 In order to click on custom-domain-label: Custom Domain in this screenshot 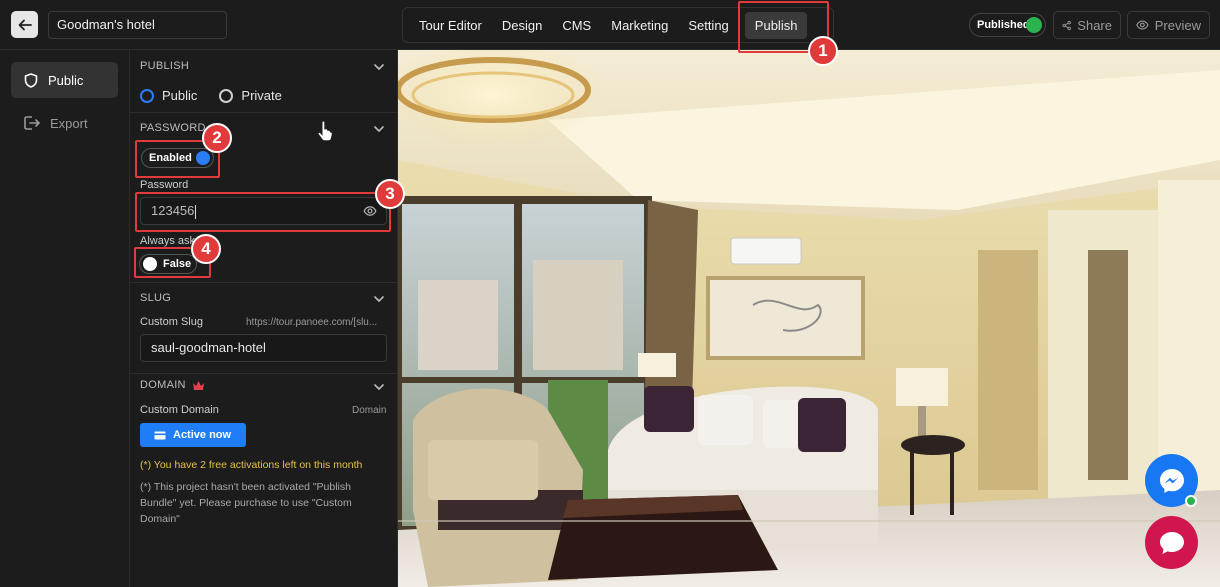, I will do `click(179, 410)`.